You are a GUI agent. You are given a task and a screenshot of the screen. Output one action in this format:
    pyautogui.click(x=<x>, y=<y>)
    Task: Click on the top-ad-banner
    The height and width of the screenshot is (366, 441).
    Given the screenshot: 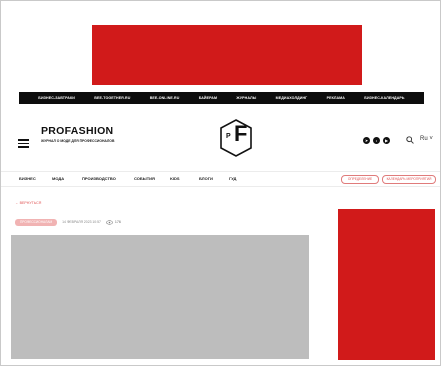 What is the action you would take?
    pyautogui.click(x=227, y=55)
    